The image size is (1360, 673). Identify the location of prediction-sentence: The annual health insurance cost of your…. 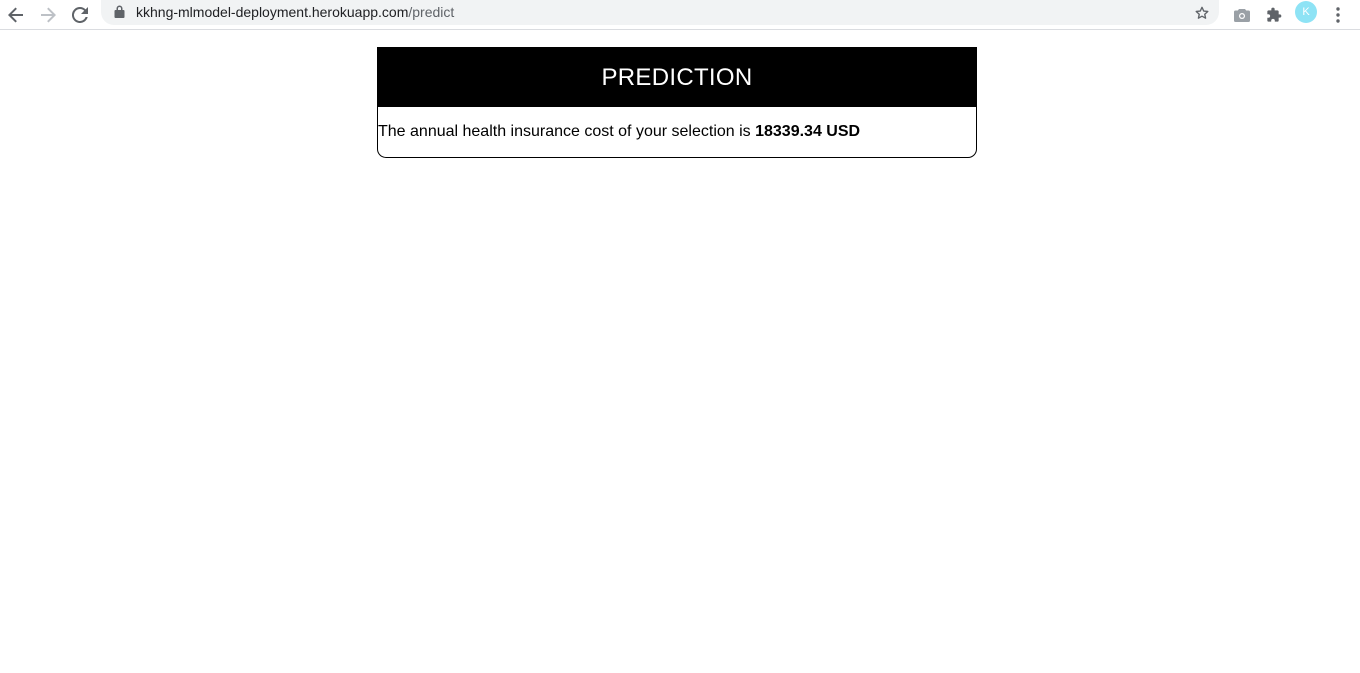
(567, 131).